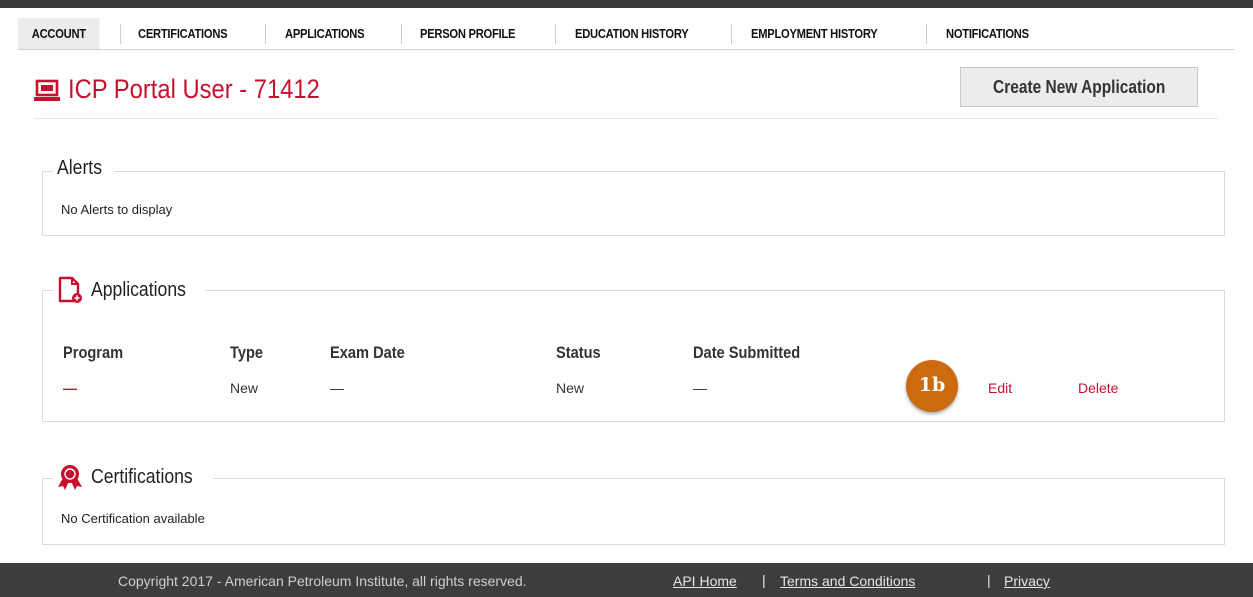  Describe the element at coordinates (987, 33) in the screenshot. I see `tab-notifications: NOTIFICATIONS` at that location.